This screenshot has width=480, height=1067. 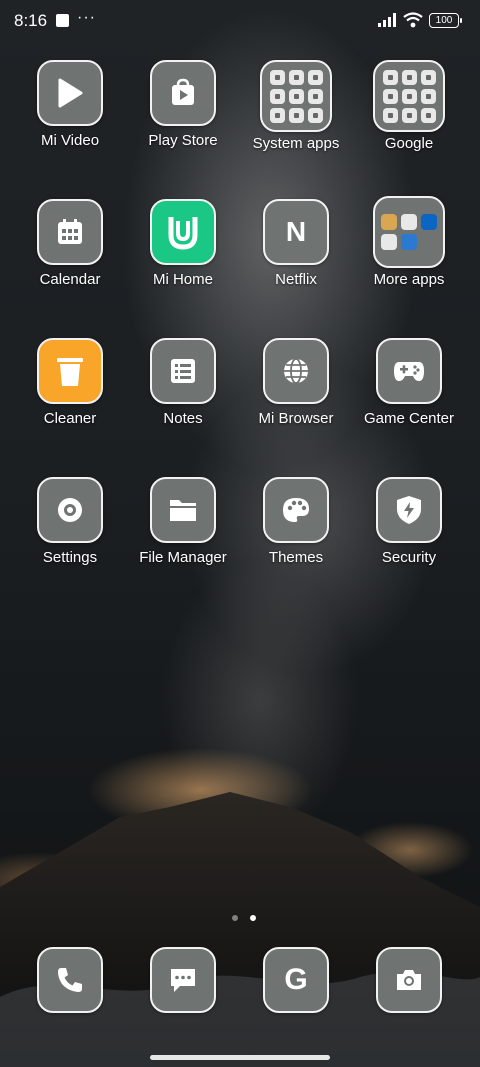 I want to click on app-mi-home: Mi Home, so click(x=183, y=244).